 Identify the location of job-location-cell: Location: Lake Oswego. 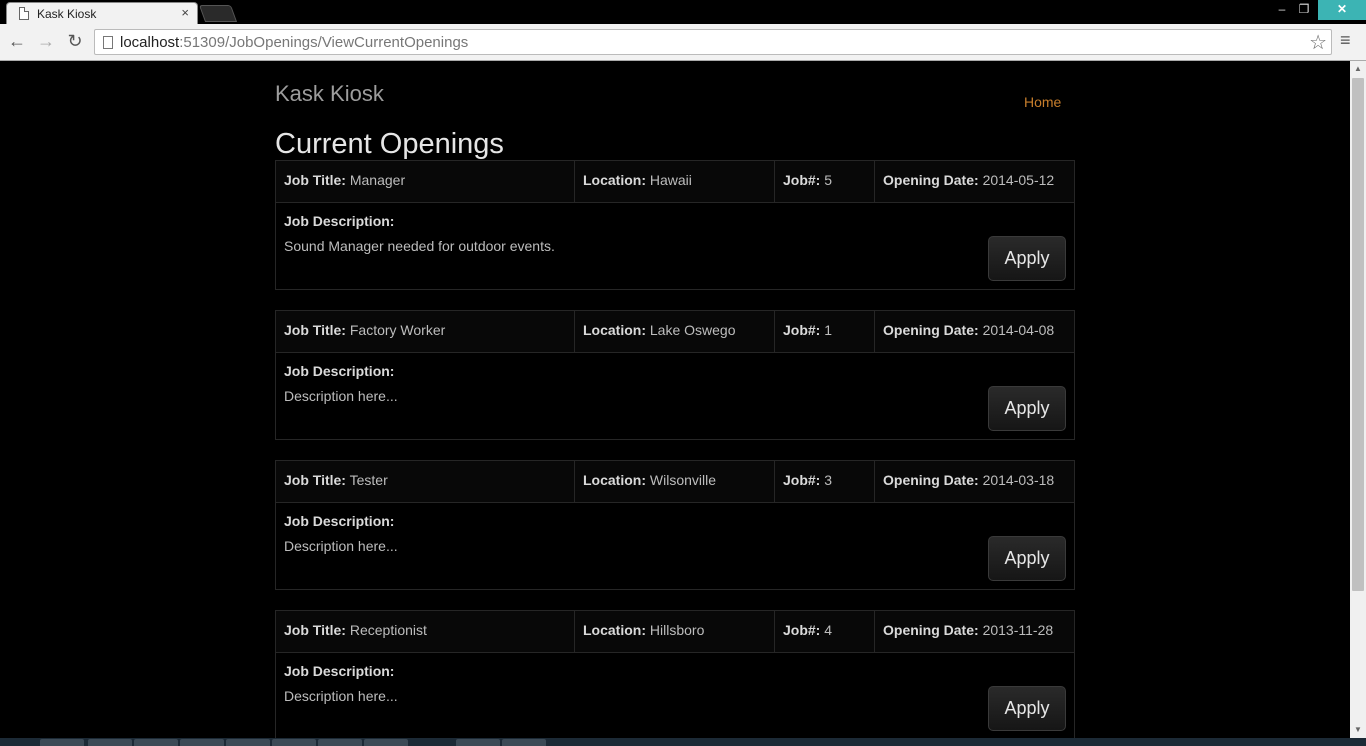
(675, 331).